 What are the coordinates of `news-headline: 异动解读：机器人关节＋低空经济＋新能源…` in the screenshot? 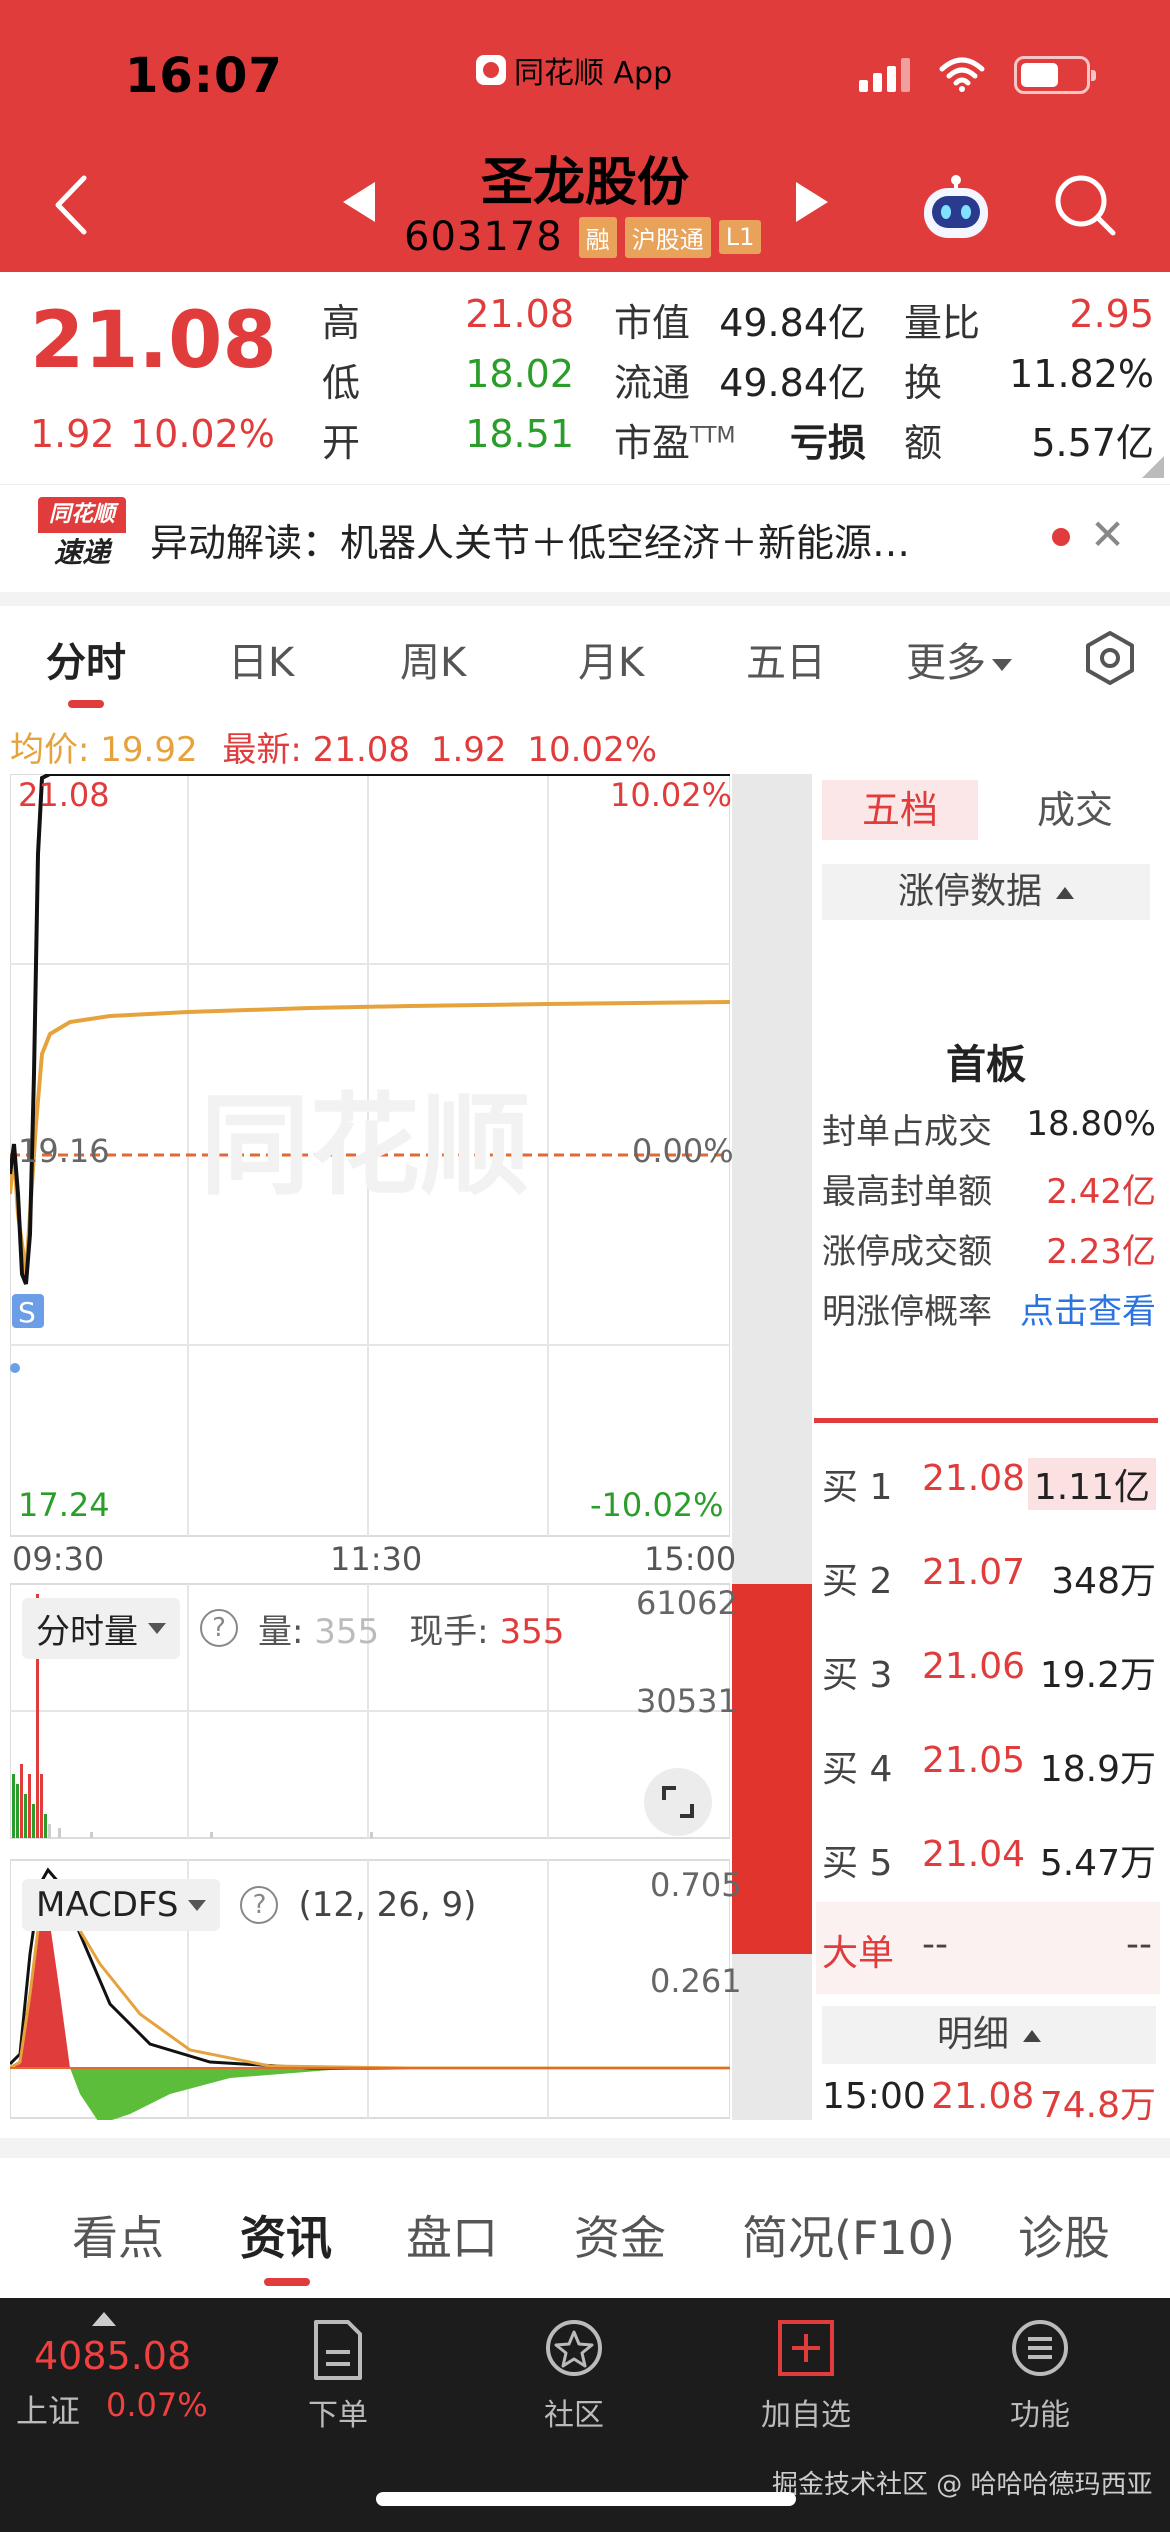 It's located at (577, 539).